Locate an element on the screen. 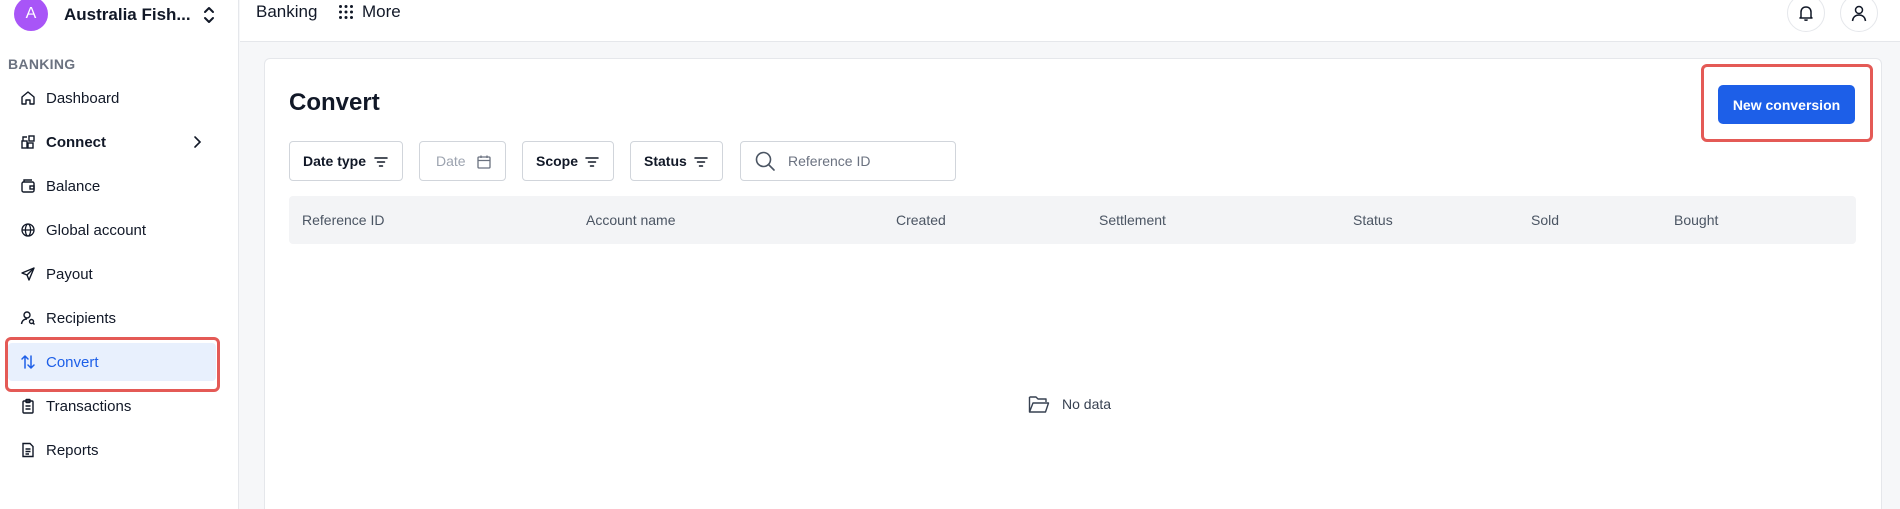 The width and height of the screenshot is (1900, 509). search-input is located at coordinates (848, 161).